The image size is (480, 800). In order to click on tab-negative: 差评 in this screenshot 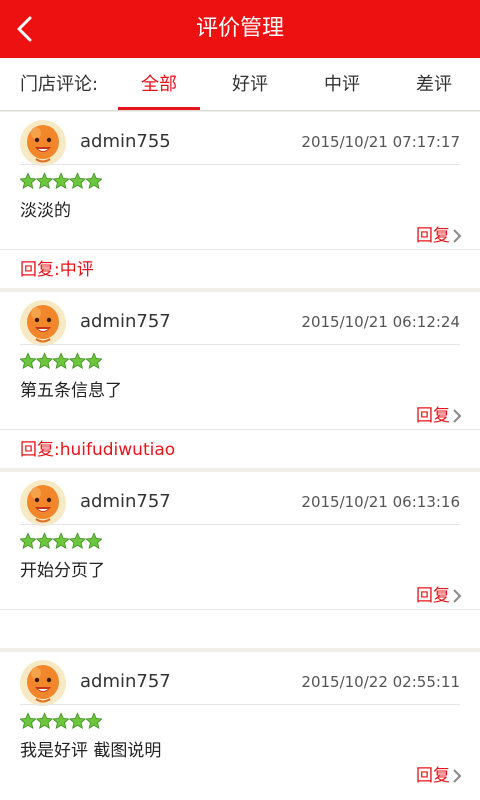, I will do `click(434, 84)`.